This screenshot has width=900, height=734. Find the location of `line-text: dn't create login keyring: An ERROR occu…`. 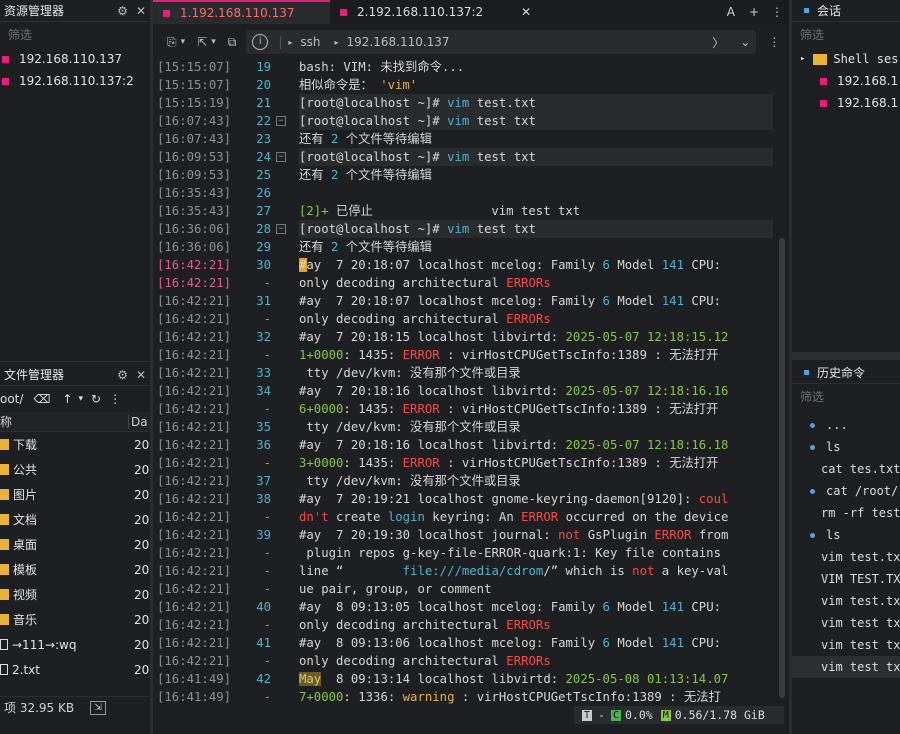

line-text: dn't create login keyring: An ERROR occu… is located at coordinates (513, 517).